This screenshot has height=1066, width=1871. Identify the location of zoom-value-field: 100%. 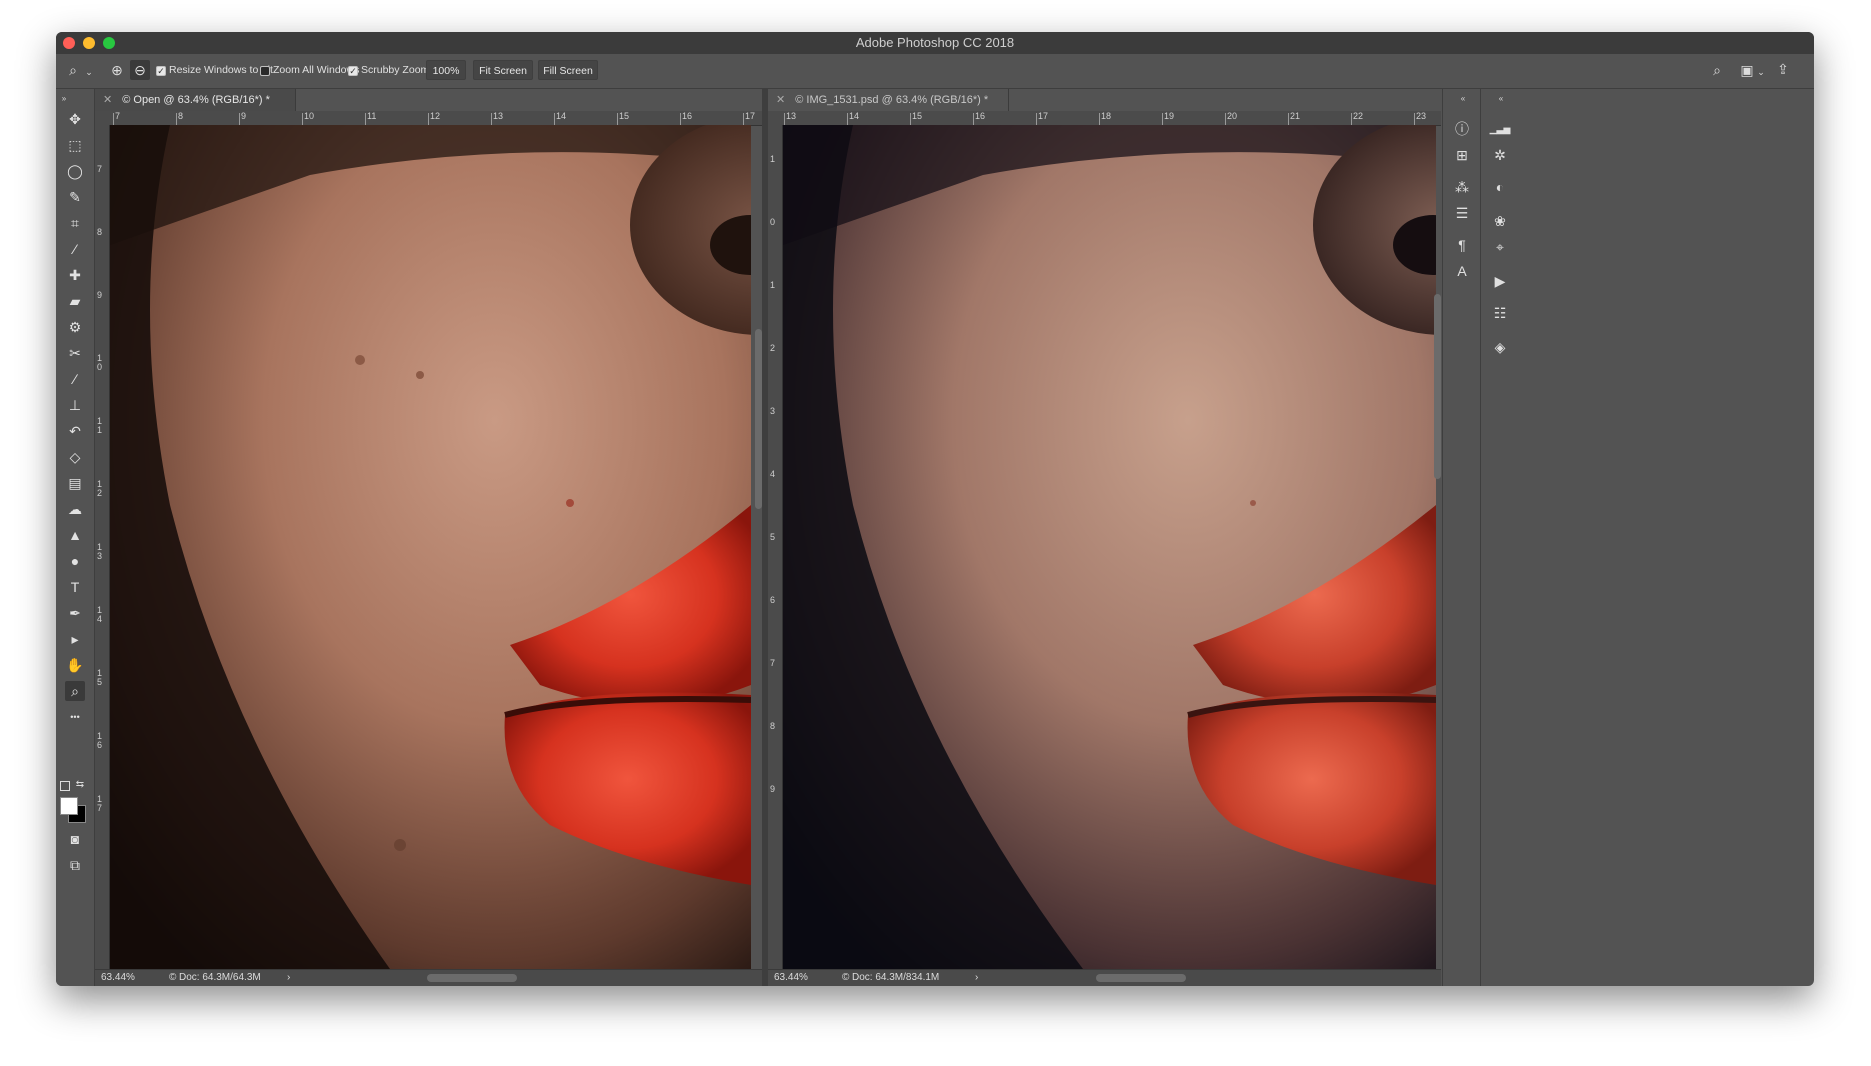
(446, 70).